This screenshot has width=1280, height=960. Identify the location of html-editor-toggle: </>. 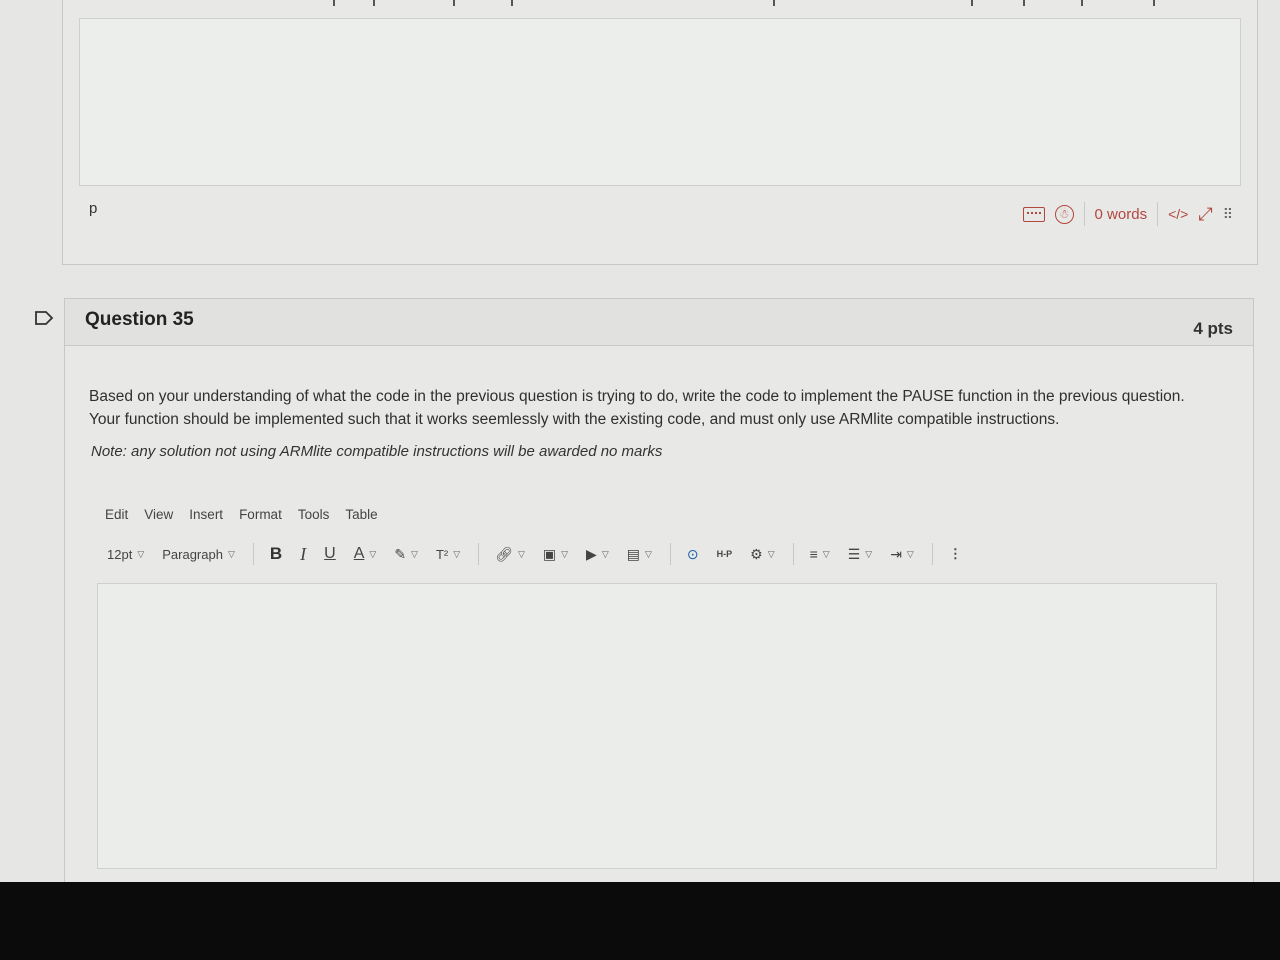
(1178, 214).